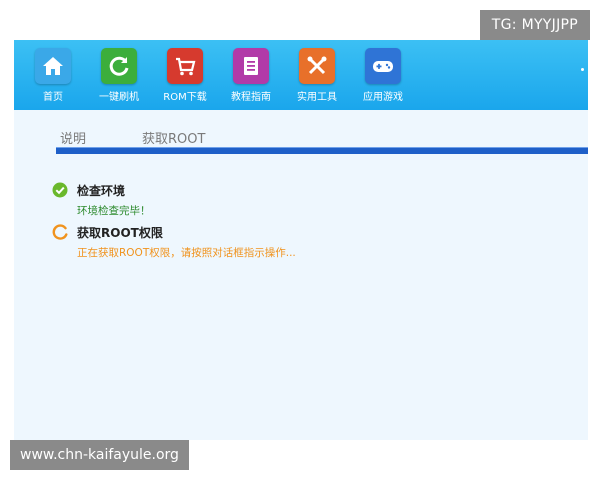  Describe the element at coordinates (251, 66) in the screenshot. I see `book-icon` at that location.